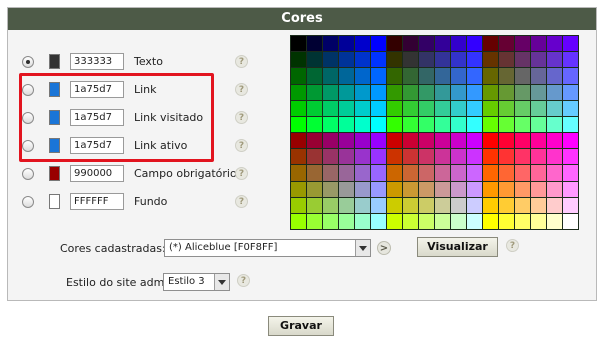  What do you see at coordinates (28, 62) in the screenshot?
I see `radio-texto` at bounding box center [28, 62].